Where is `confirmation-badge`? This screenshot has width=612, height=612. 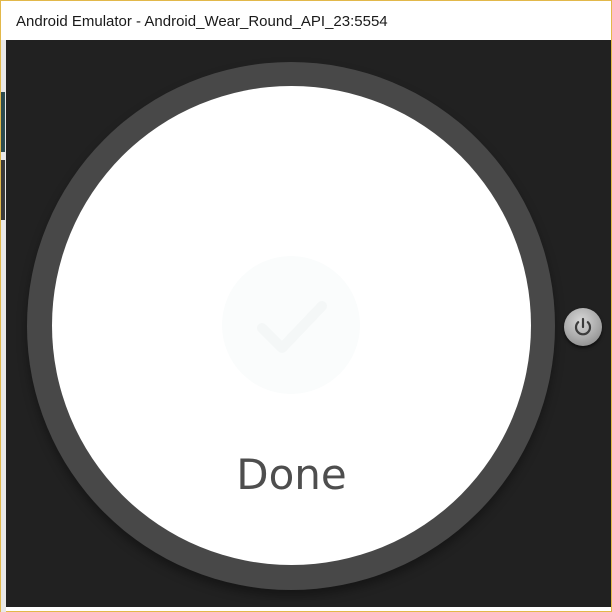
confirmation-badge is located at coordinates (291, 325).